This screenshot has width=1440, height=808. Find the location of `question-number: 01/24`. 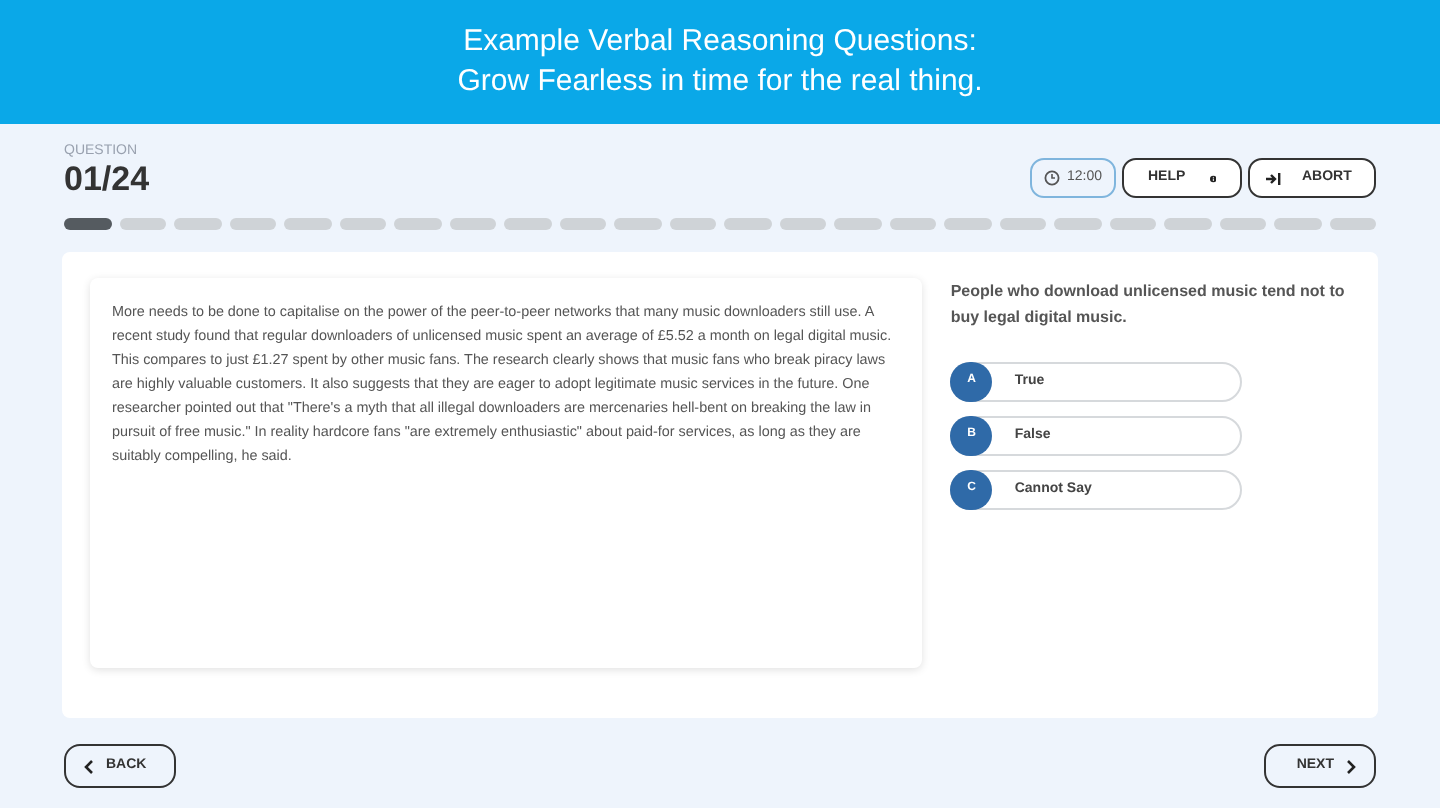

question-number: 01/24 is located at coordinates (107, 180).